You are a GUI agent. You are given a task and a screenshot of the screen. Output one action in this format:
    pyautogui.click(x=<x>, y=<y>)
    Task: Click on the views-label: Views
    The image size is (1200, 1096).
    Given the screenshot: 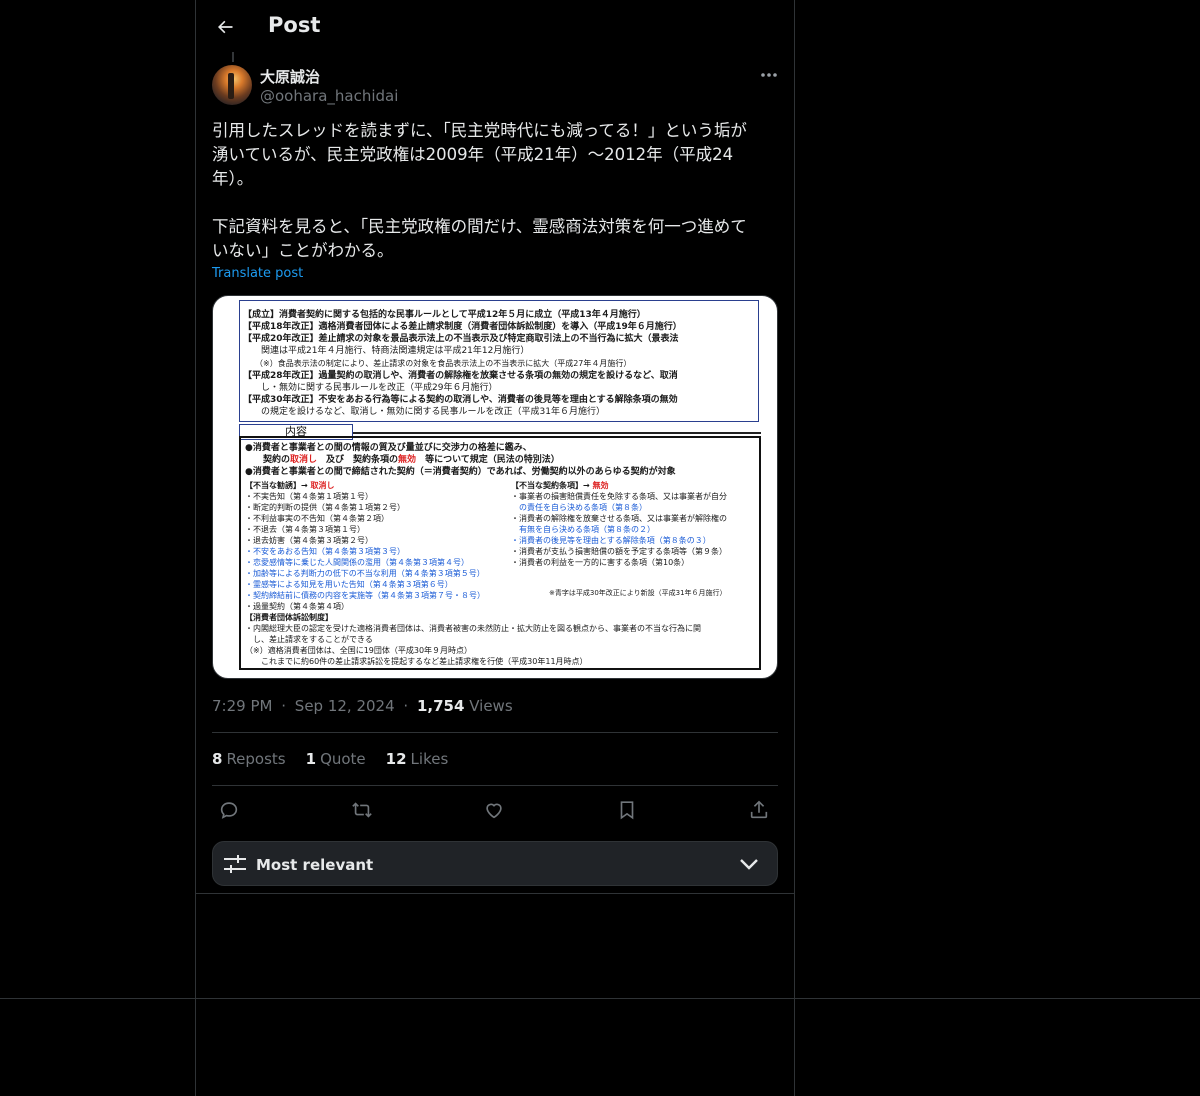 What is the action you would take?
    pyautogui.click(x=491, y=706)
    